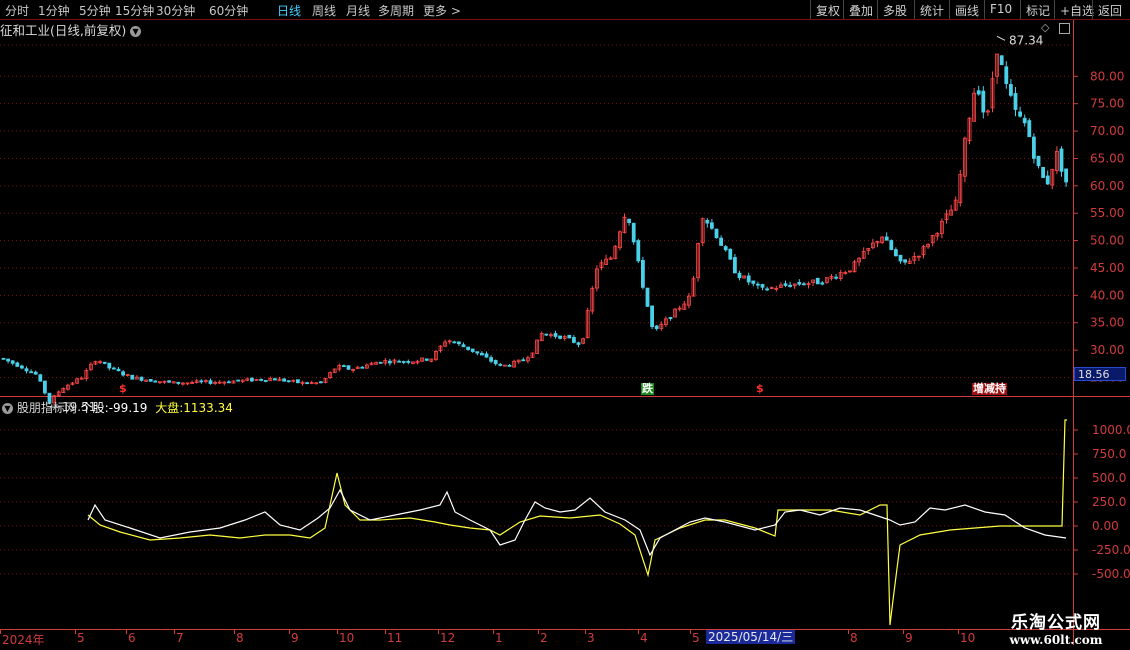 Image resolution: width=1130 pixels, height=650 pixels. I want to click on indicator-tick-label: -500.0, so click(1111, 574).